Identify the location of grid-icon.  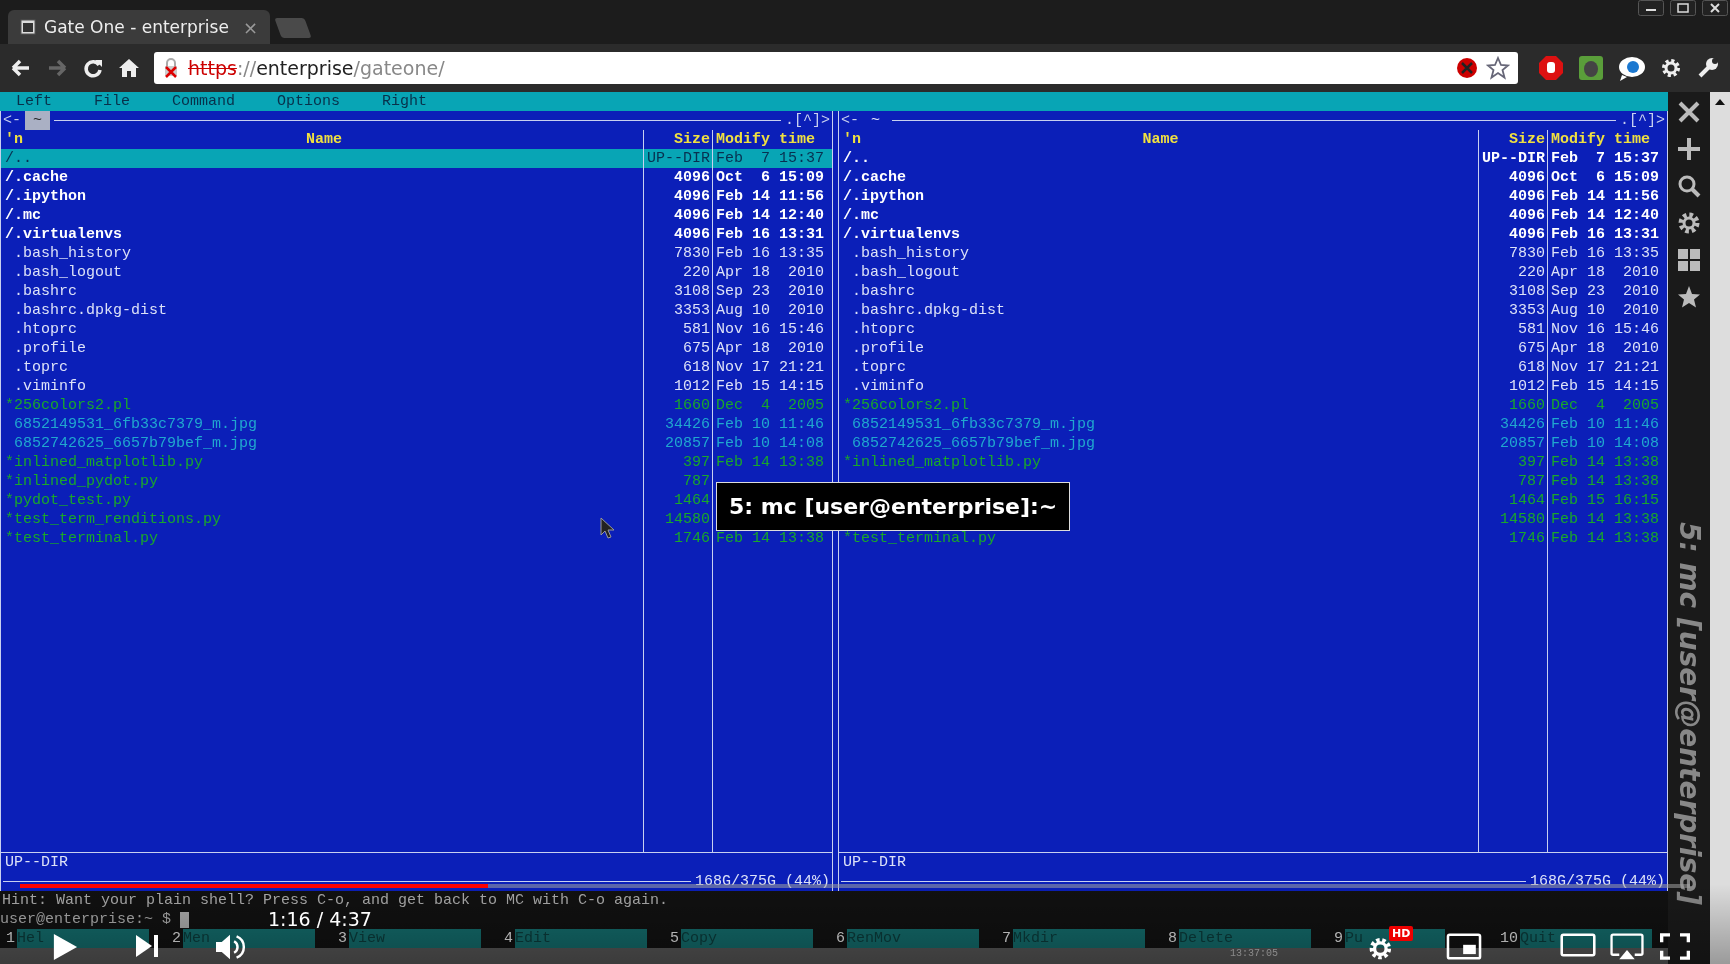
(1689, 260).